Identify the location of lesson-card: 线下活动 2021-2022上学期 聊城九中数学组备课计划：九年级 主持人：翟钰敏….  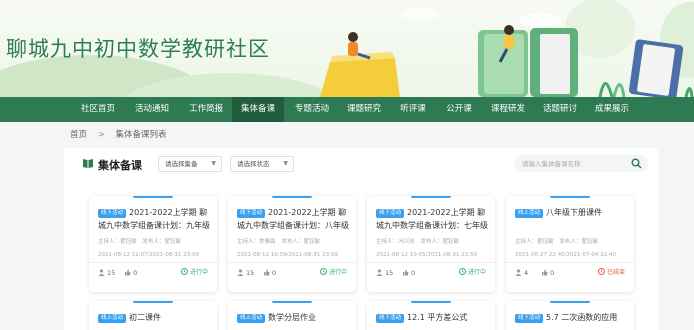
(153, 244).